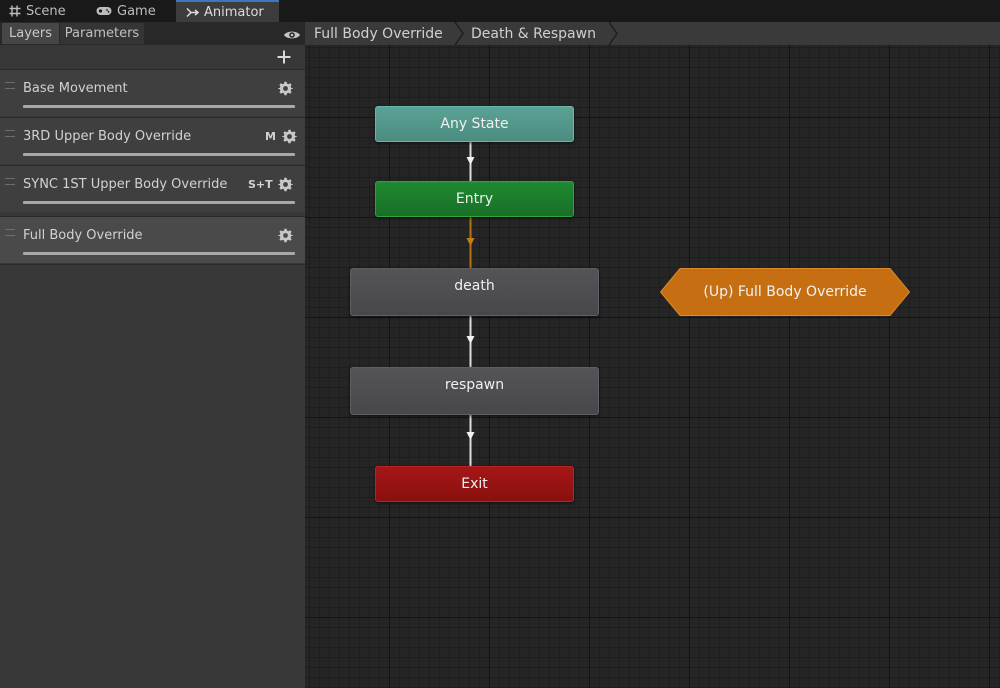 This screenshot has width=1000, height=688. What do you see at coordinates (474, 484) in the screenshot?
I see `state-exit: Exit` at bounding box center [474, 484].